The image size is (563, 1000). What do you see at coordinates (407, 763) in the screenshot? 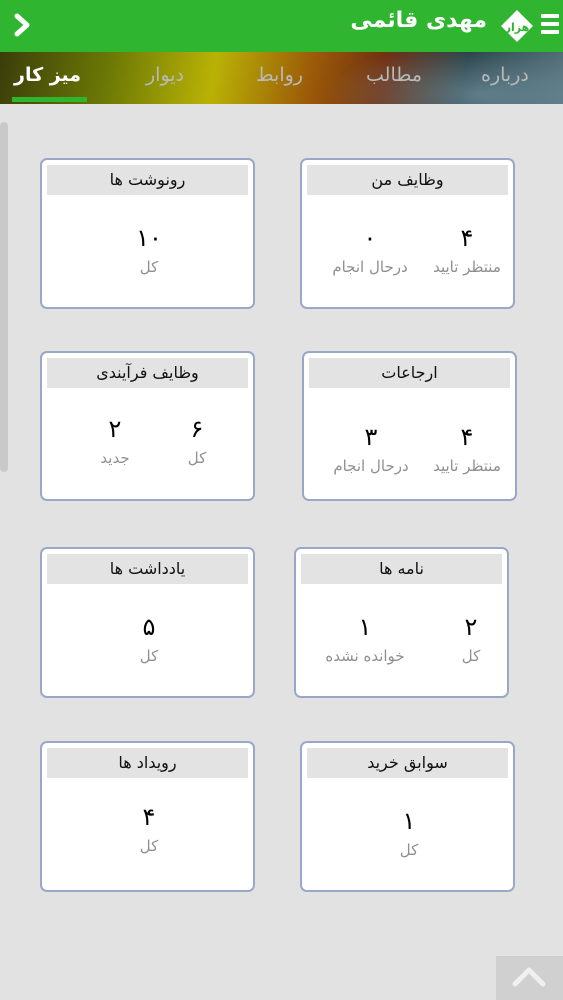
I see `card-title: سوابق خرید` at bounding box center [407, 763].